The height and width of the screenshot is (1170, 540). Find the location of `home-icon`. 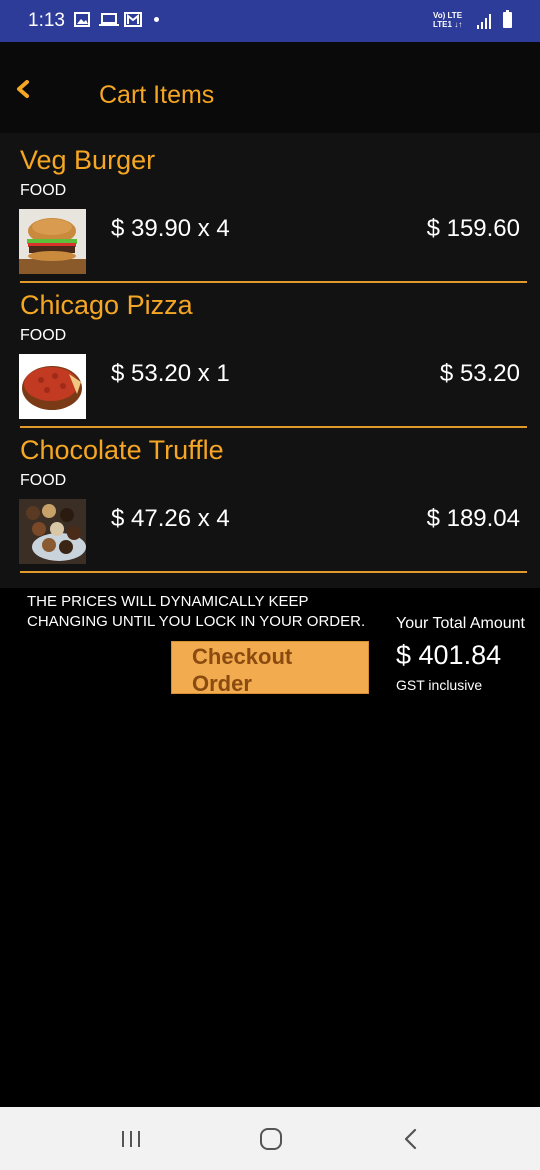

home-icon is located at coordinates (271, 1139).